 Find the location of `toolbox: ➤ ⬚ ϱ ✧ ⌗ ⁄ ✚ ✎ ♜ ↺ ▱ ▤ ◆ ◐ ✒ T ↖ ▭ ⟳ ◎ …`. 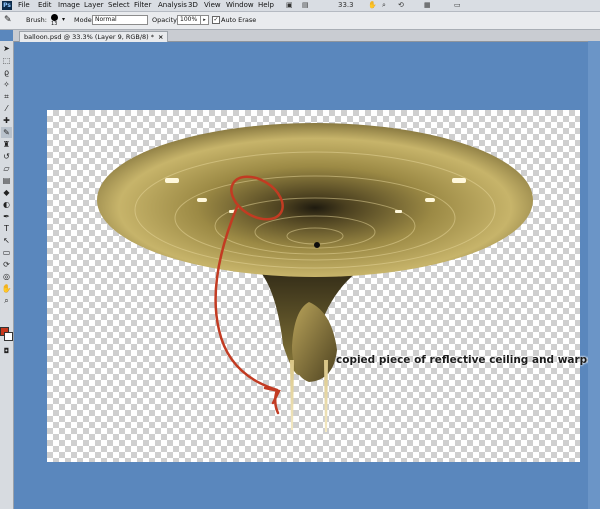

toolbox: ➤ ⬚ ϱ ✧ ⌗ ⁄ ✚ ✎ ♜ ↺ ▱ ▤ ◆ ◐ ✒ T ↖ ▭ ⟳ ◎ … is located at coordinates (7, 275).